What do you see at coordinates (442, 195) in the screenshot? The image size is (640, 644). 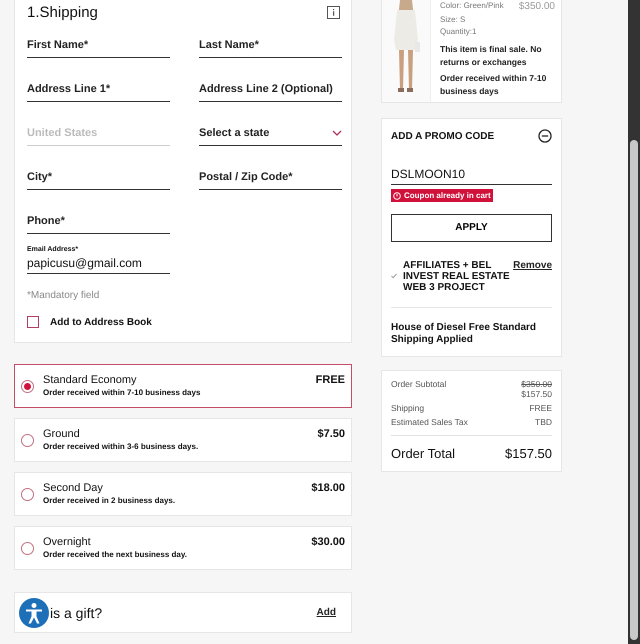 I see `error-message: Coupon already in cart` at bounding box center [442, 195].